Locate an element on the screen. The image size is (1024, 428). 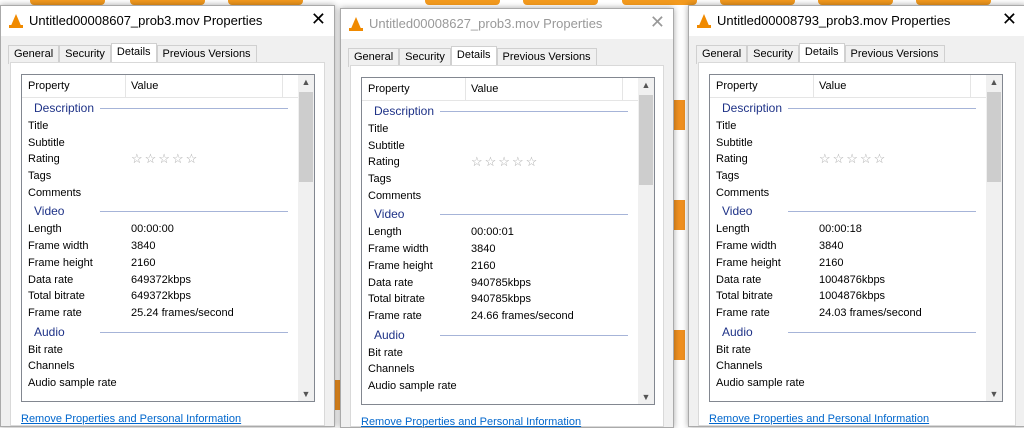
list-item: Length 00:00:00 is located at coordinates (160, 229).